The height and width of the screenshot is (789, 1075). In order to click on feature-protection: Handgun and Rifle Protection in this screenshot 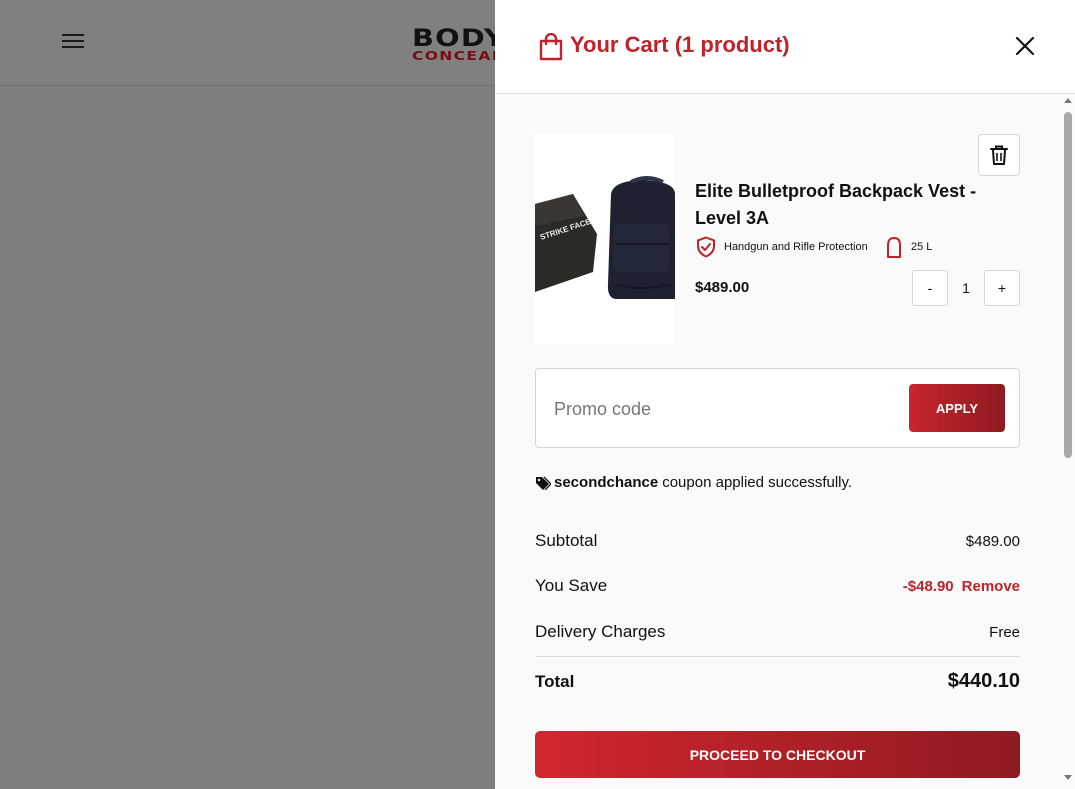, I will do `click(782, 247)`.